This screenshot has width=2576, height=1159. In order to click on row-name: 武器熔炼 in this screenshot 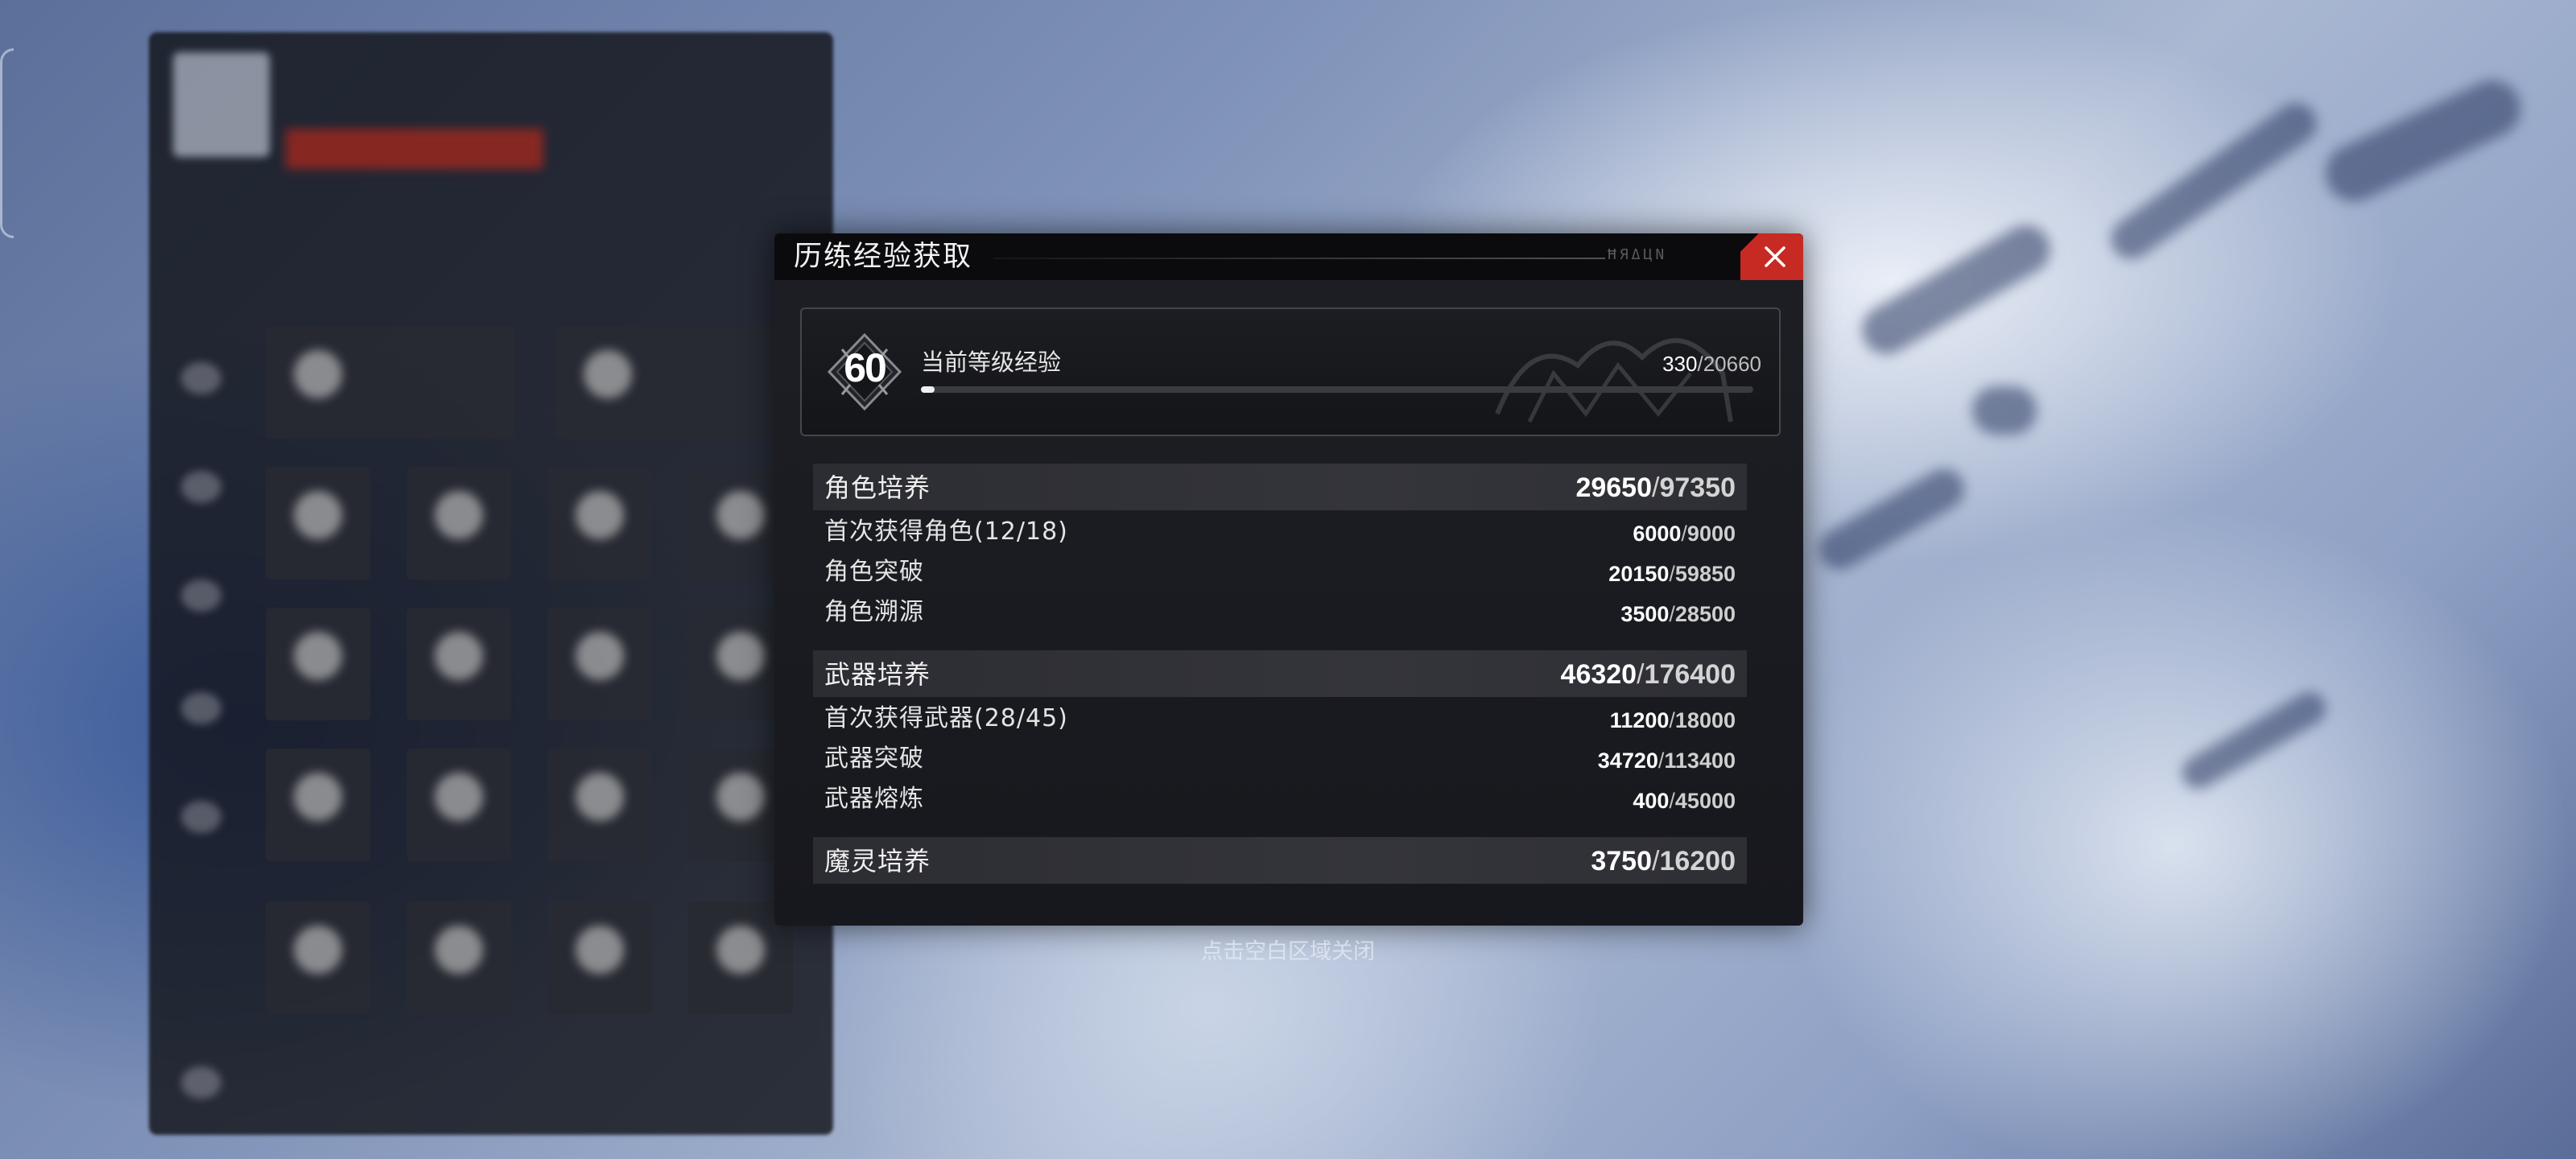, I will do `click(874, 799)`.